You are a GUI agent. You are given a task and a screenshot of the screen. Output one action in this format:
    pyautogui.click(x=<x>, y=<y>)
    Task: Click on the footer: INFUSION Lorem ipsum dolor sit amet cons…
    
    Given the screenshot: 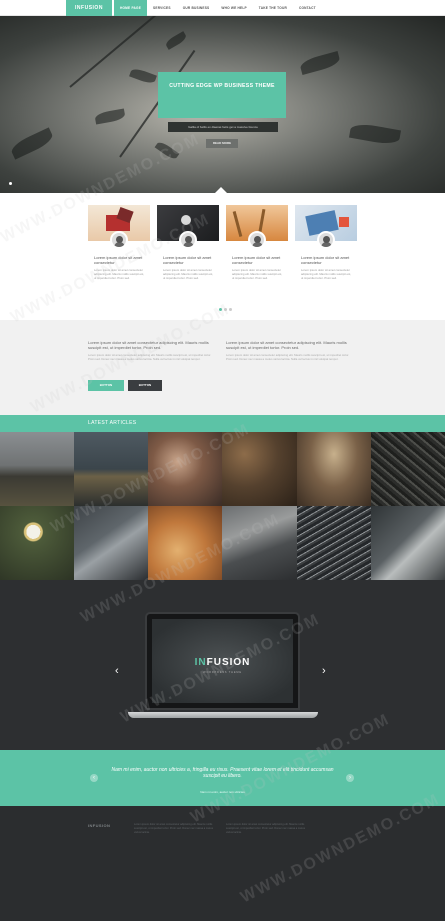 What is the action you would take?
    pyautogui.click(x=222, y=863)
    